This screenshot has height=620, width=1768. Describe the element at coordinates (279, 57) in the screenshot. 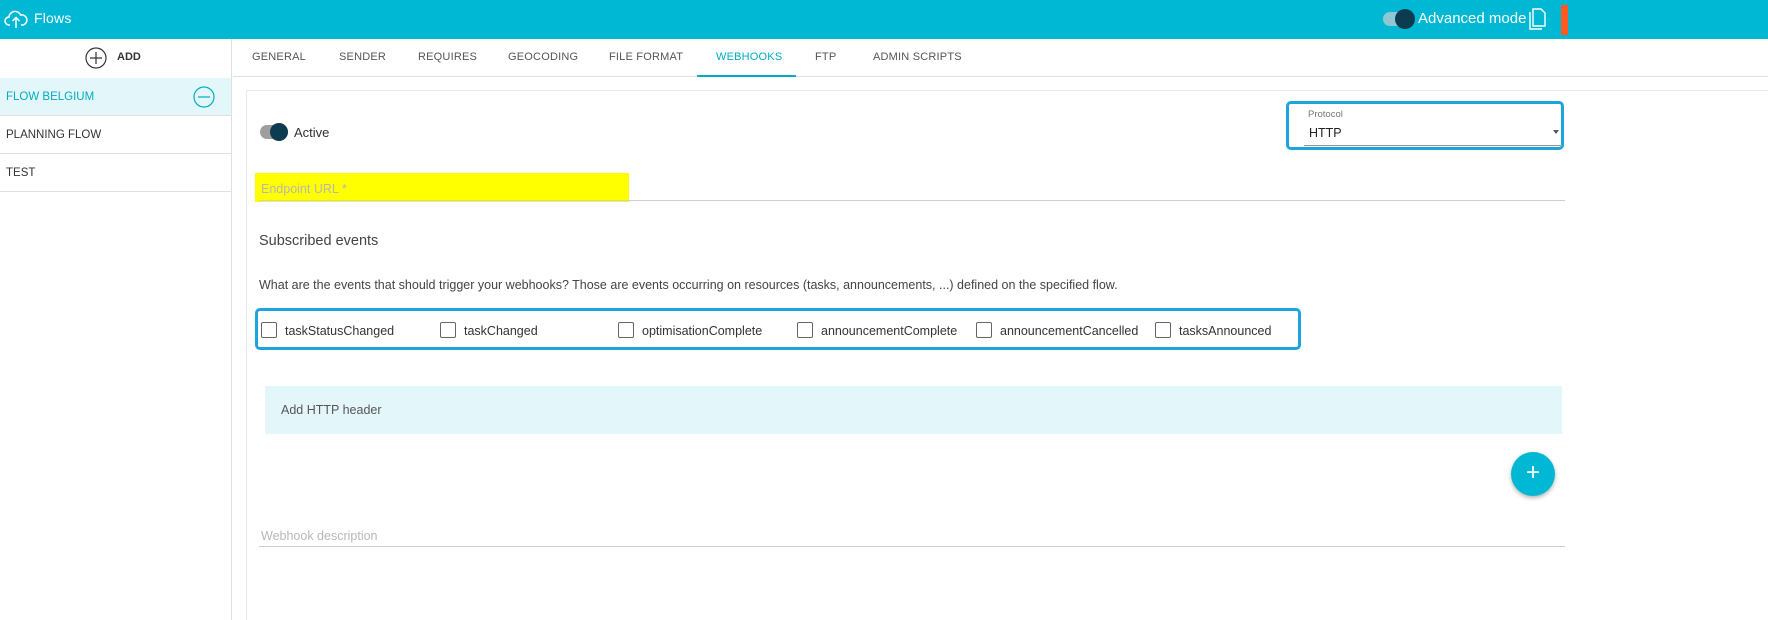

I see `tab-general: GENERAL` at that location.